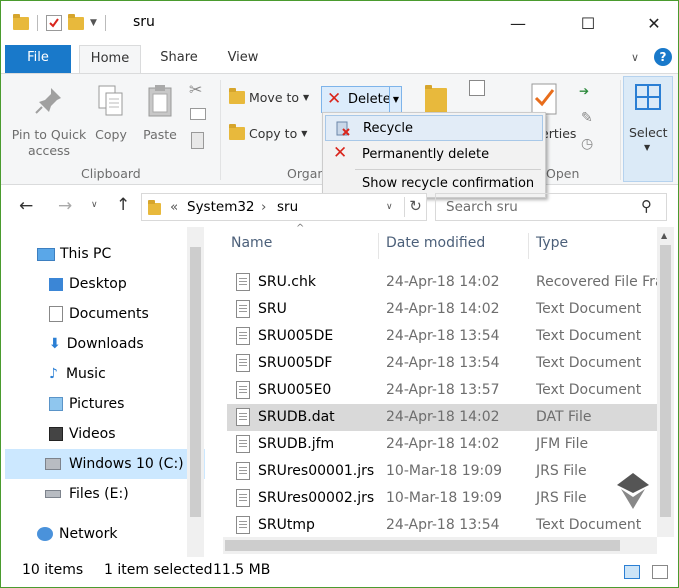 The image size is (679, 588). What do you see at coordinates (434, 155) in the screenshot?
I see `menu-item-permanently-delete: ✕ Permanently delete` at bounding box center [434, 155].